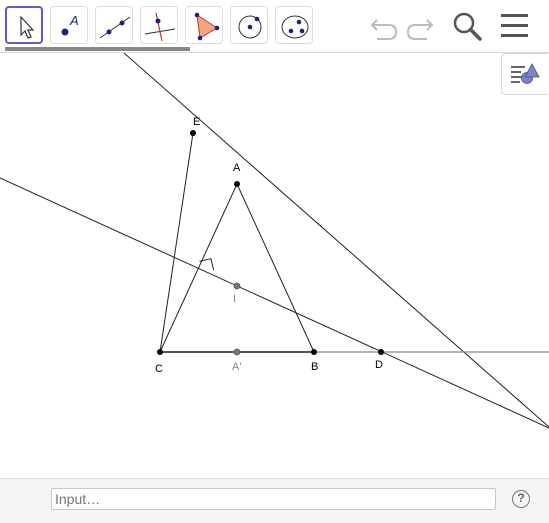 The image size is (549, 523). I want to click on hamburger-menu-icon, so click(515, 27).